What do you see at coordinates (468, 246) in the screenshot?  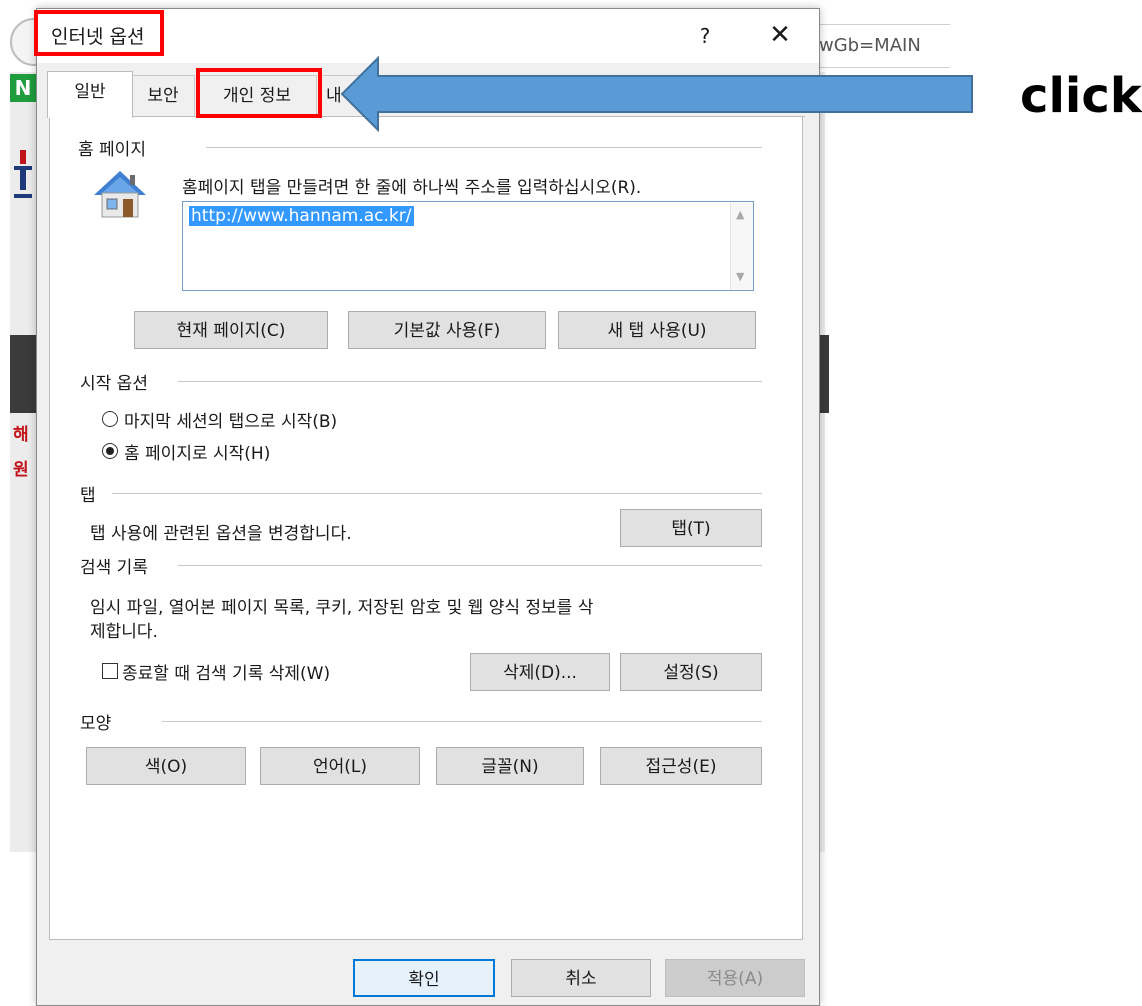 I see `homepage-textarea: http://www.hannam.ac.kr/ ▲ ▼` at bounding box center [468, 246].